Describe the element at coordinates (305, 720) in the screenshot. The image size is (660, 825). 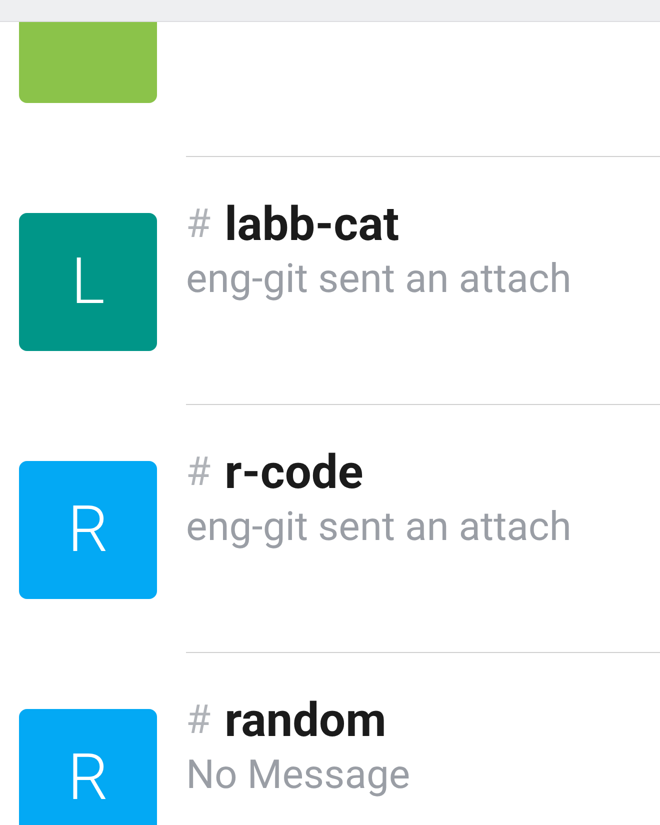
I see `channel-name: random` at that location.